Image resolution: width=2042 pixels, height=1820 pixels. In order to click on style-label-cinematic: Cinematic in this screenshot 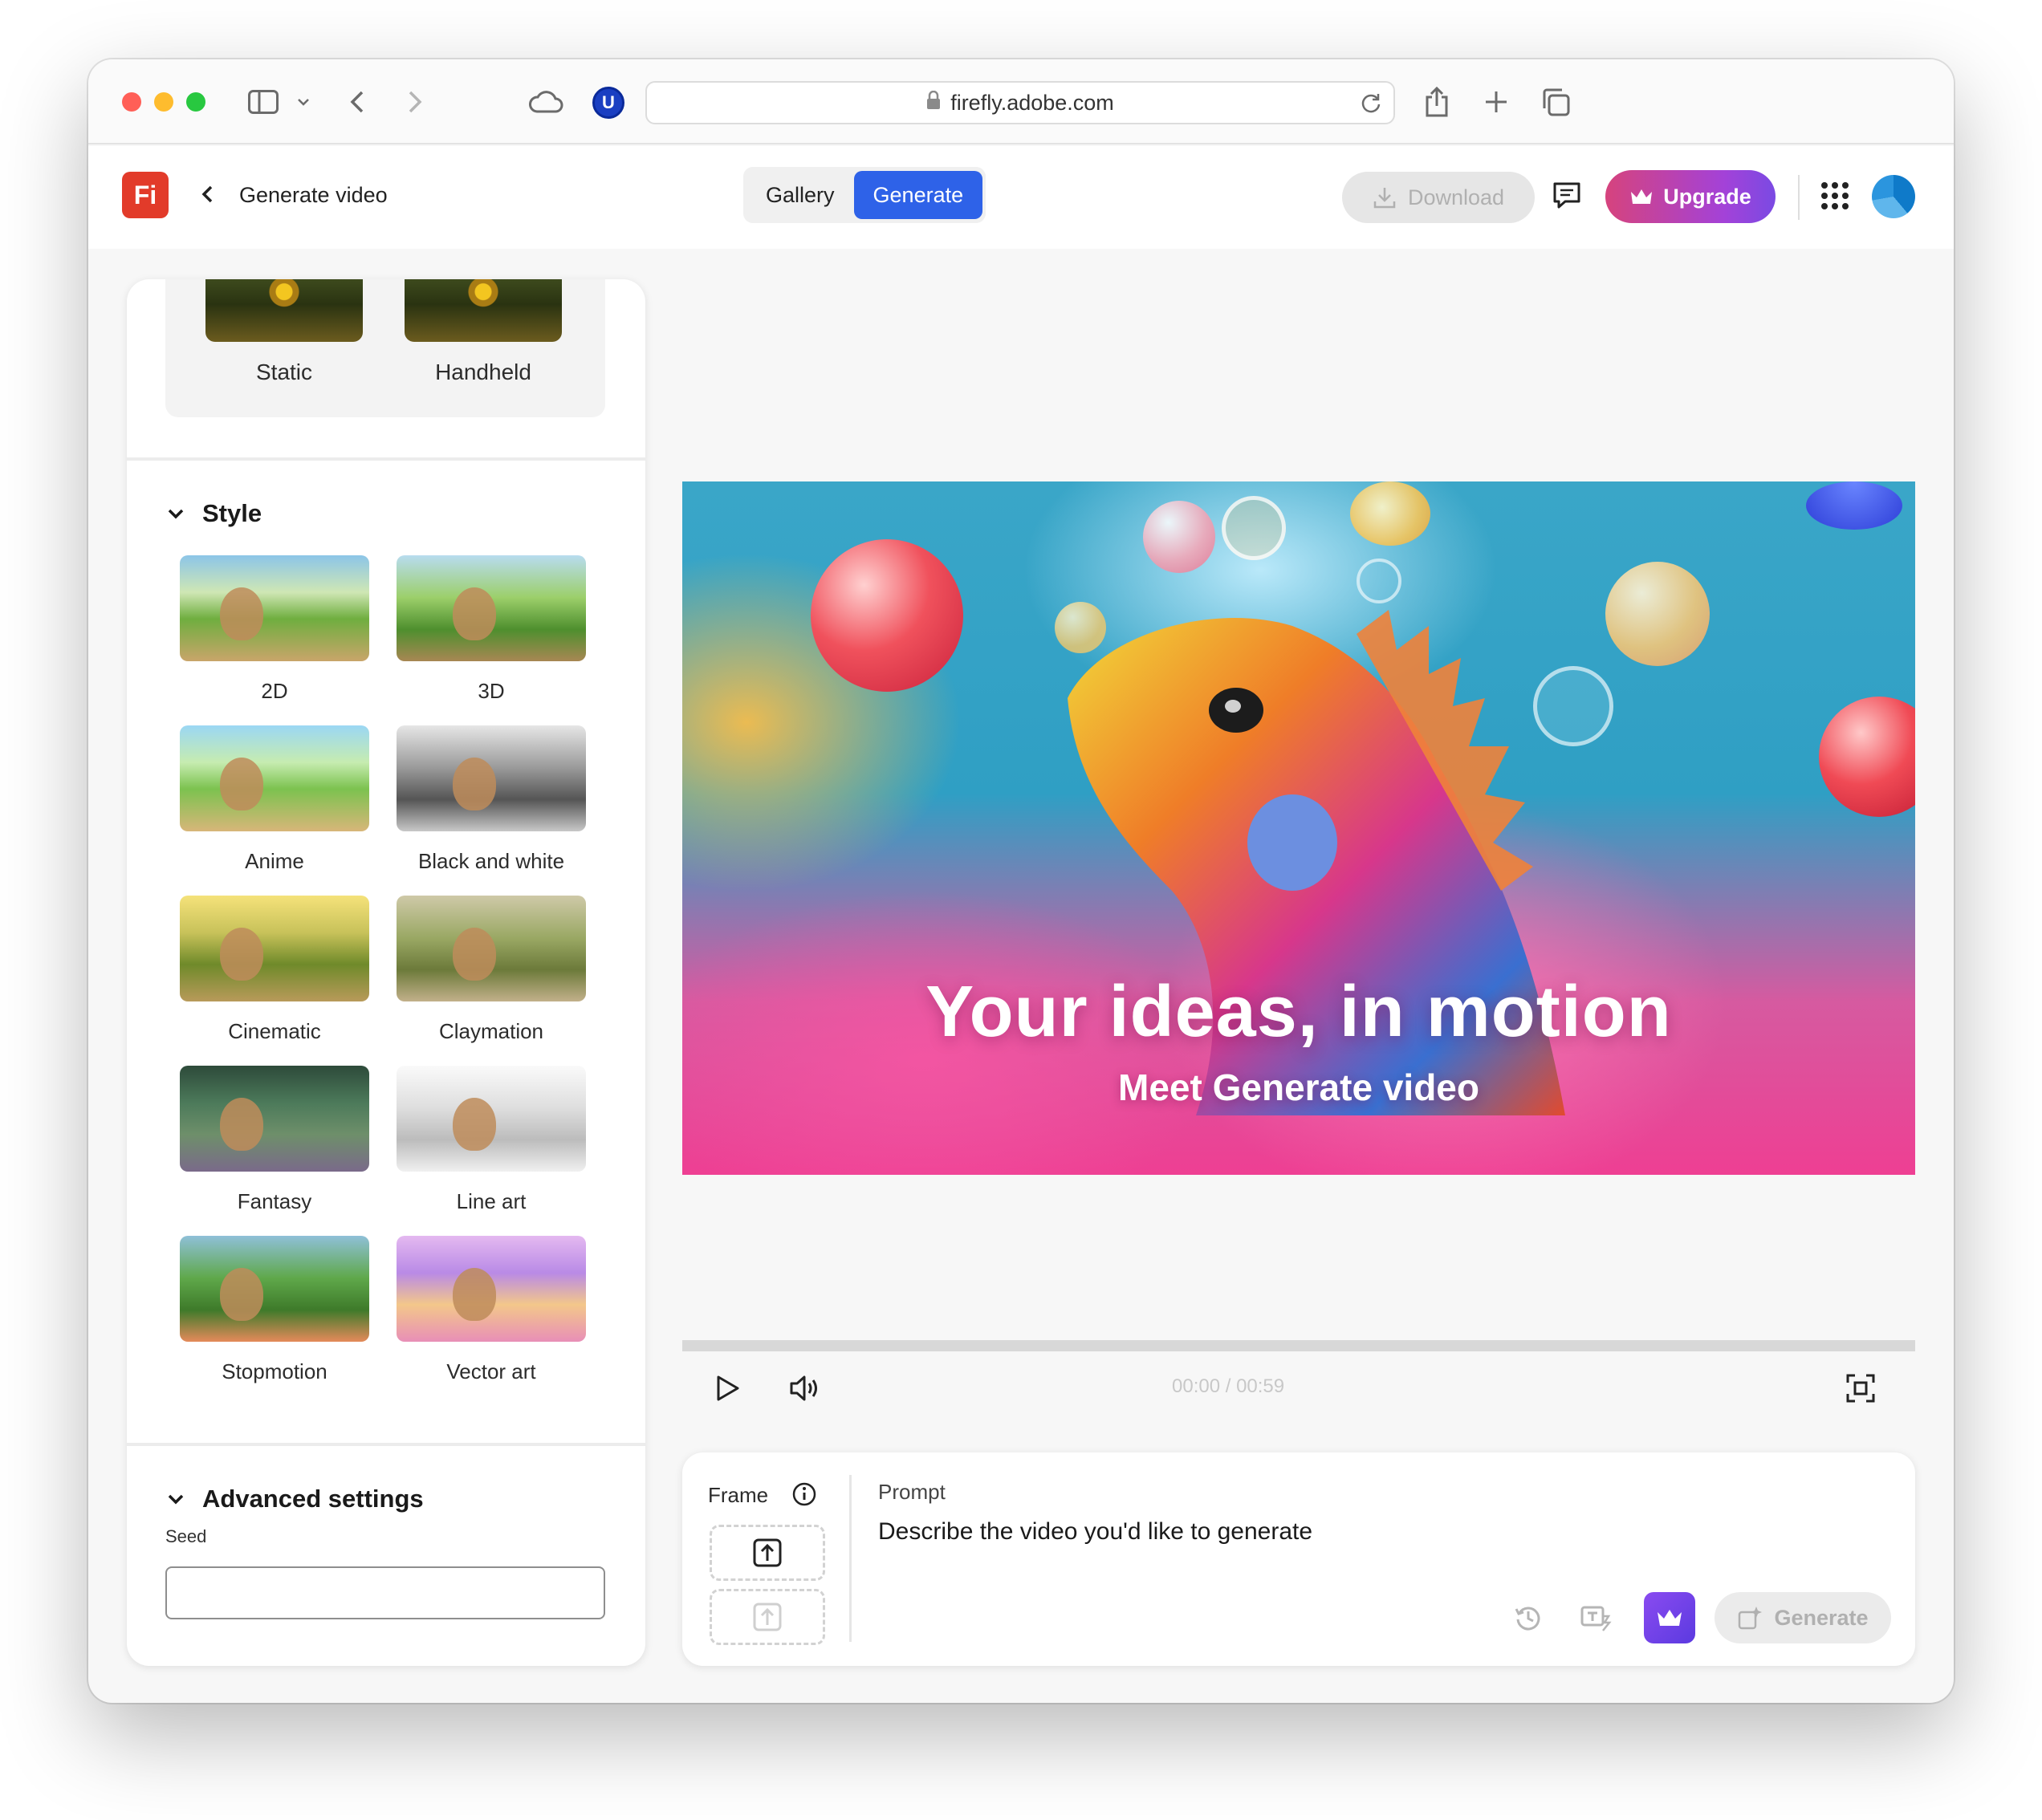, I will do `click(274, 1031)`.